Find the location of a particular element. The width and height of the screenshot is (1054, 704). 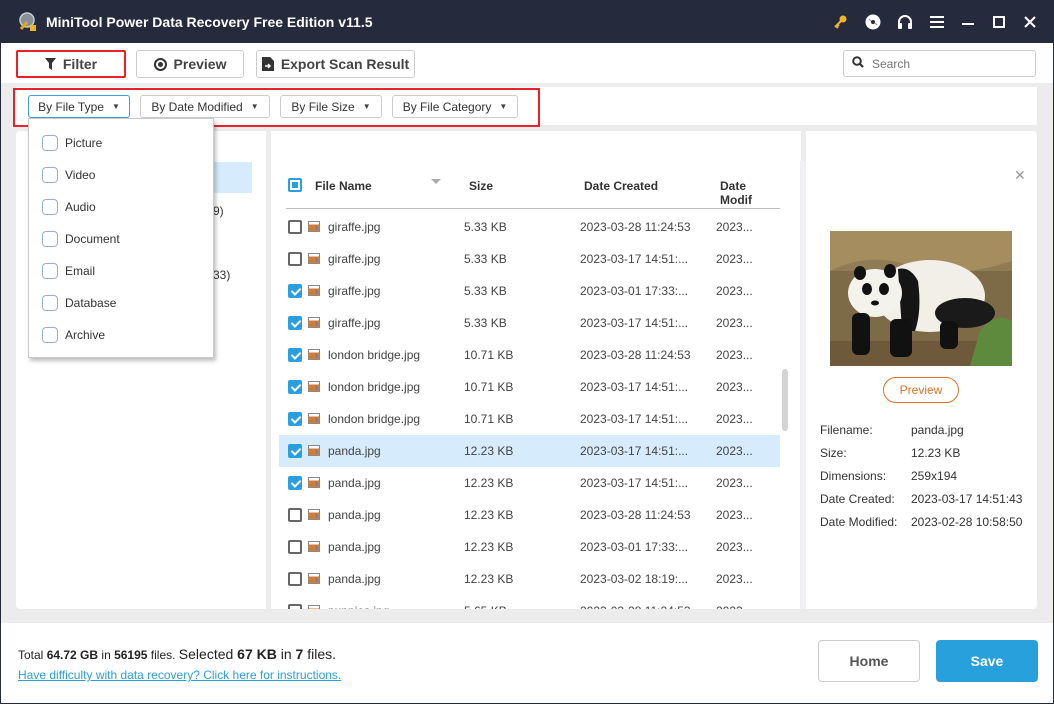

file-name: puppies.jpg is located at coordinates (358, 606).